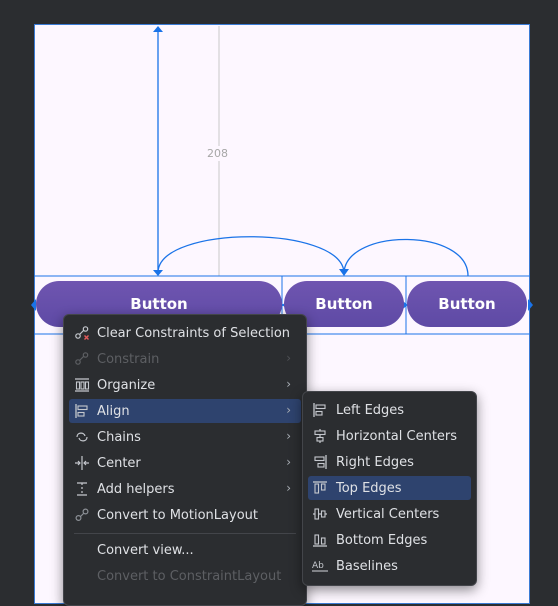  Describe the element at coordinates (119, 463) in the screenshot. I see `menu-item-label: Center` at that location.